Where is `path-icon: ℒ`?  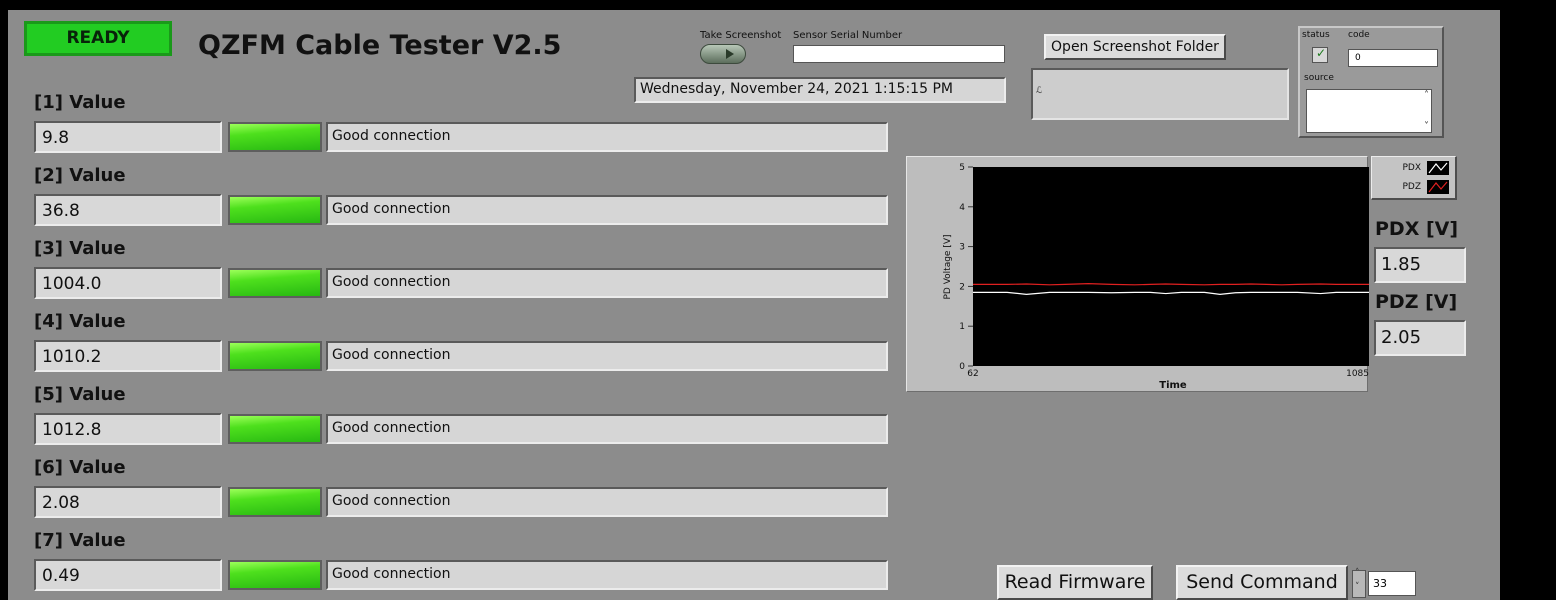 path-icon: ℒ is located at coordinates (1039, 91).